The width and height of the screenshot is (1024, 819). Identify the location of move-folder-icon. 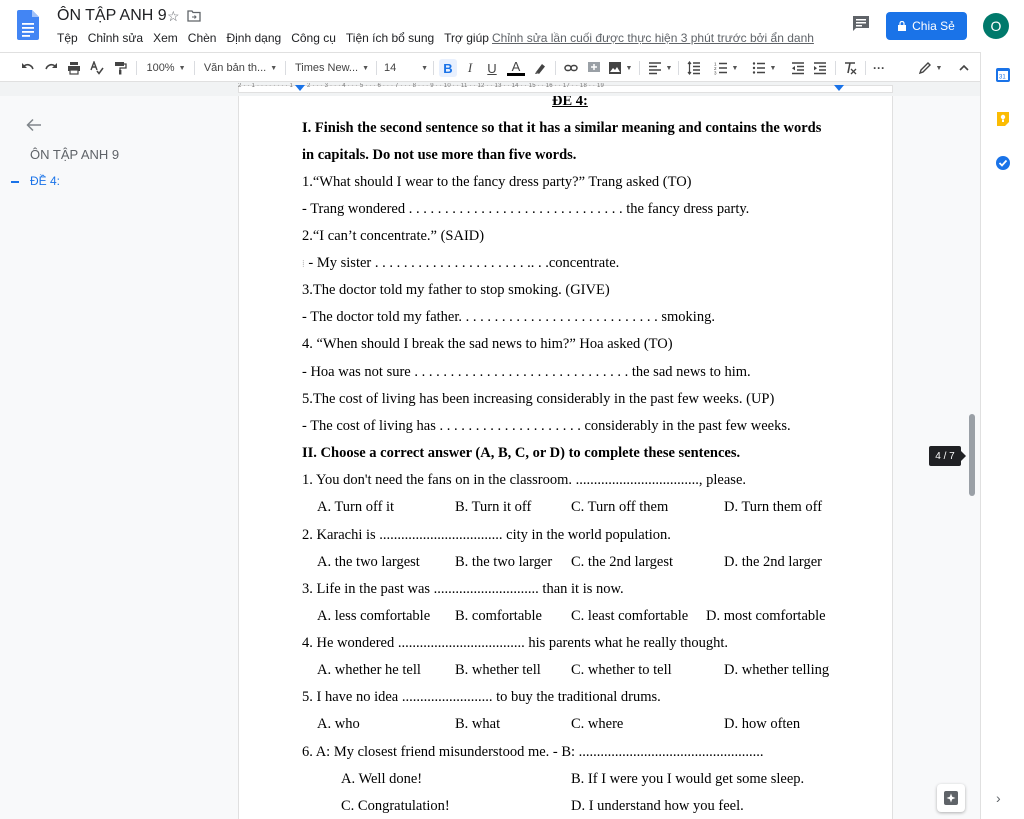
(194, 16).